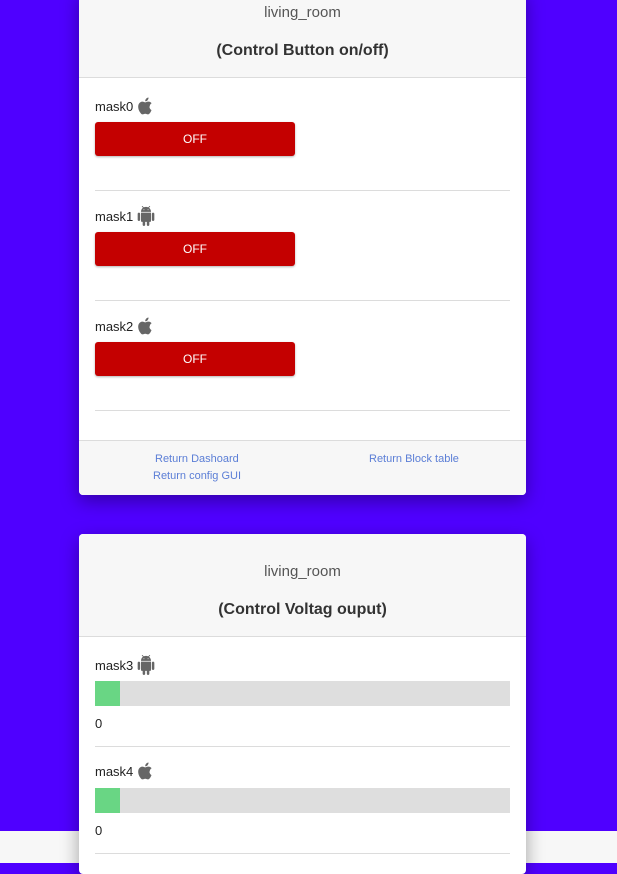 This screenshot has width=617, height=874. I want to click on switch-item-mask0: mask0 OFF, so click(302, 143).